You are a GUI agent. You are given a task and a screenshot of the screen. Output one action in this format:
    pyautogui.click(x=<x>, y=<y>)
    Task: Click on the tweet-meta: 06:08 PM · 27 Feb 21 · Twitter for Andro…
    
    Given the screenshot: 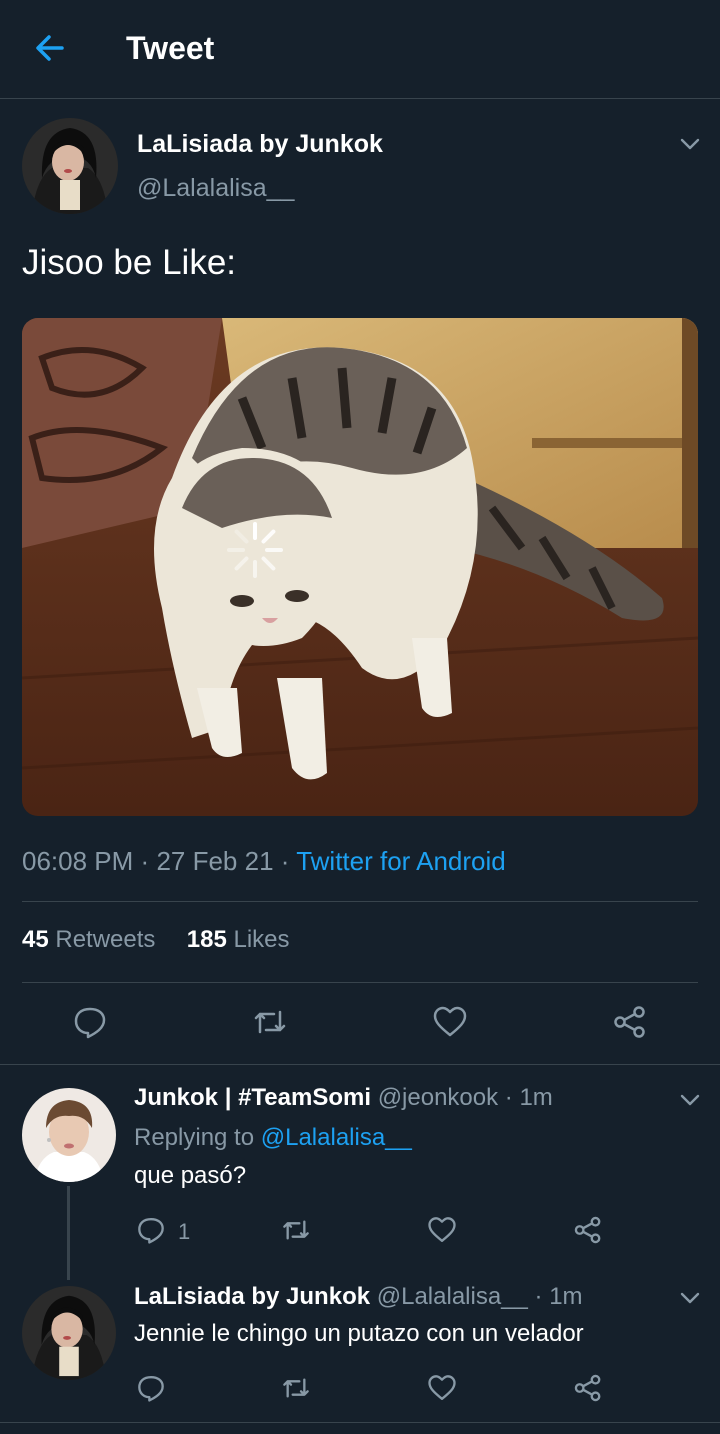 What is the action you would take?
    pyautogui.click(x=264, y=861)
    